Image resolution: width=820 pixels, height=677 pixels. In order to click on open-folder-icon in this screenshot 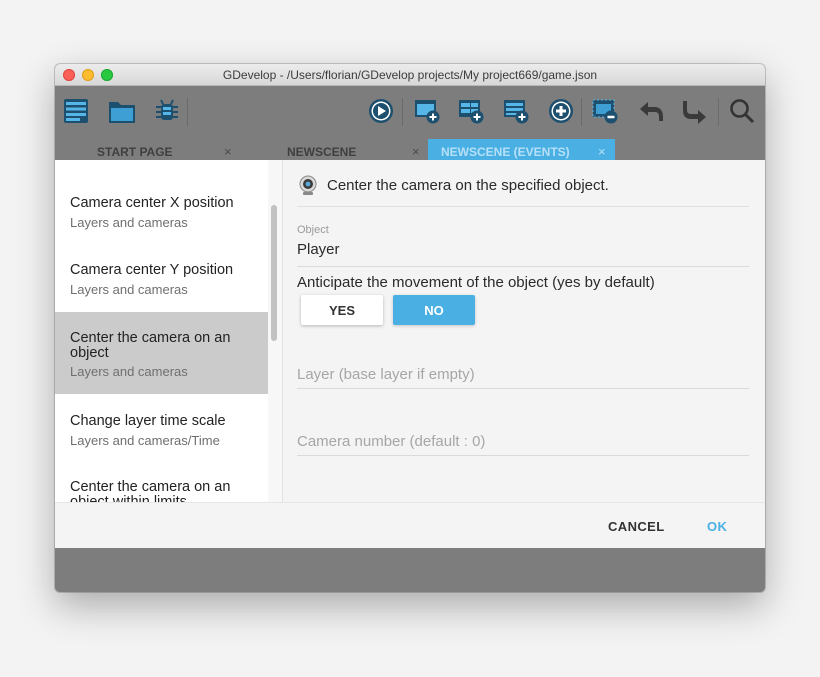, I will do `click(122, 111)`.